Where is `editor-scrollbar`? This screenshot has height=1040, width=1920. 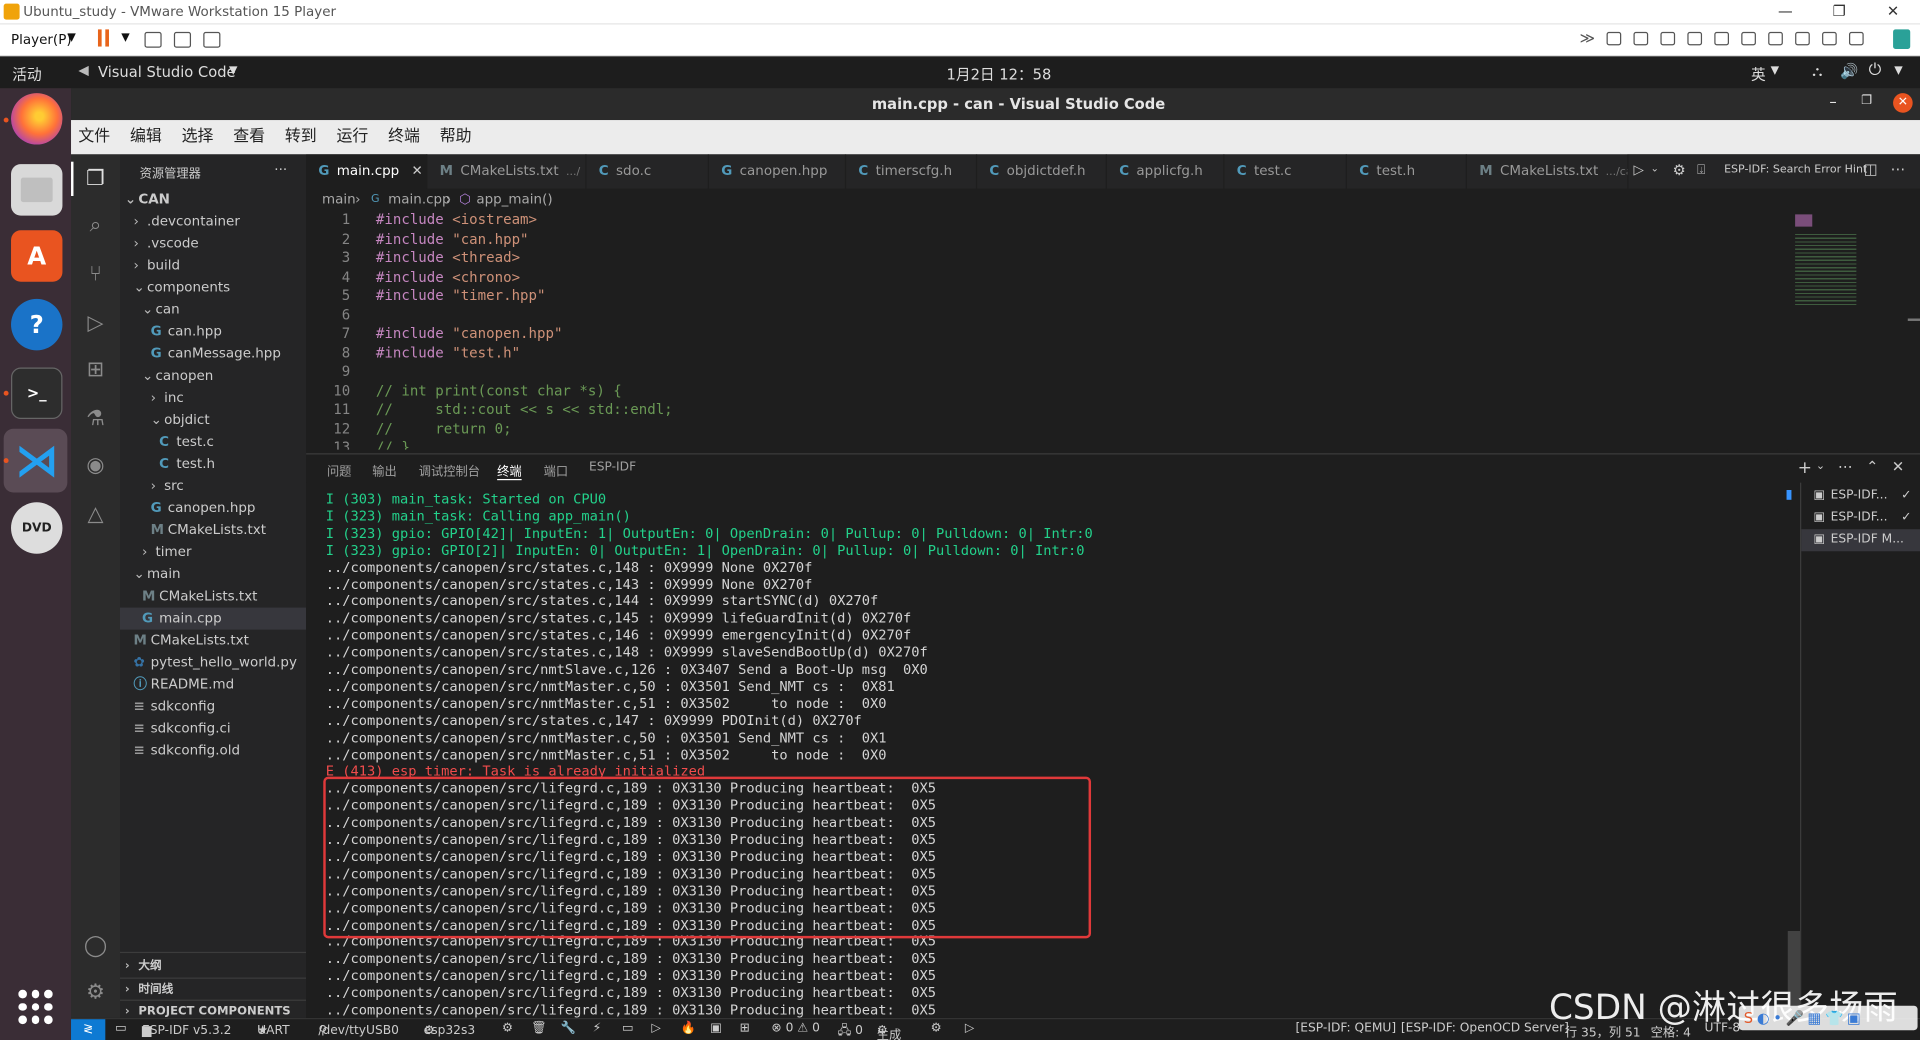 editor-scrollbar is located at coordinates (1913, 319).